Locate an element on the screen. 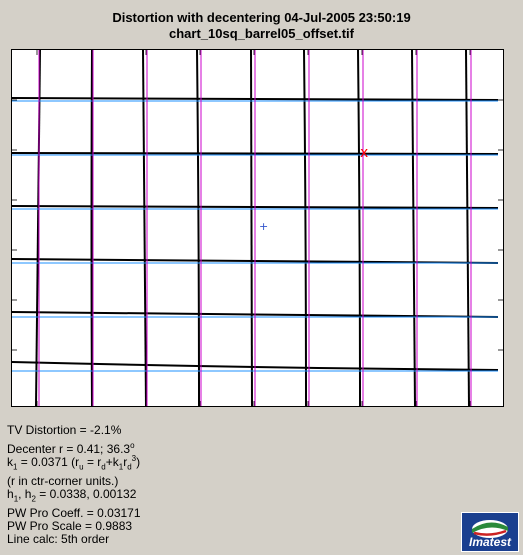 This screenshot has height=555, width=523. x-marker: x is located at coordinates (364, 153).